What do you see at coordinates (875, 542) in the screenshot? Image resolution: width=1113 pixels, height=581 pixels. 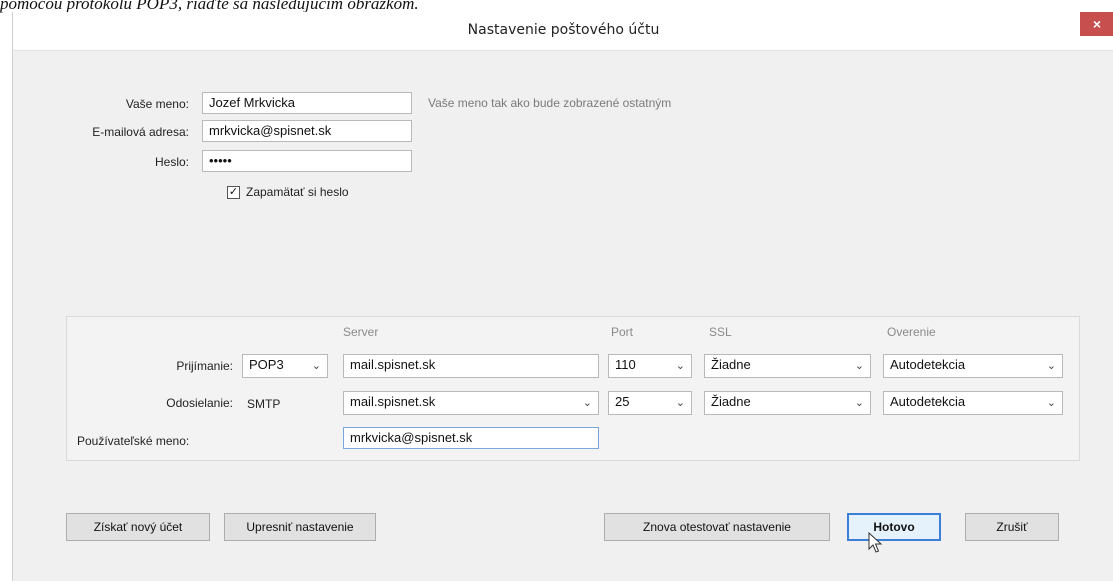 I see `mouse-pointer-icon` at bounding box center [875, 542].